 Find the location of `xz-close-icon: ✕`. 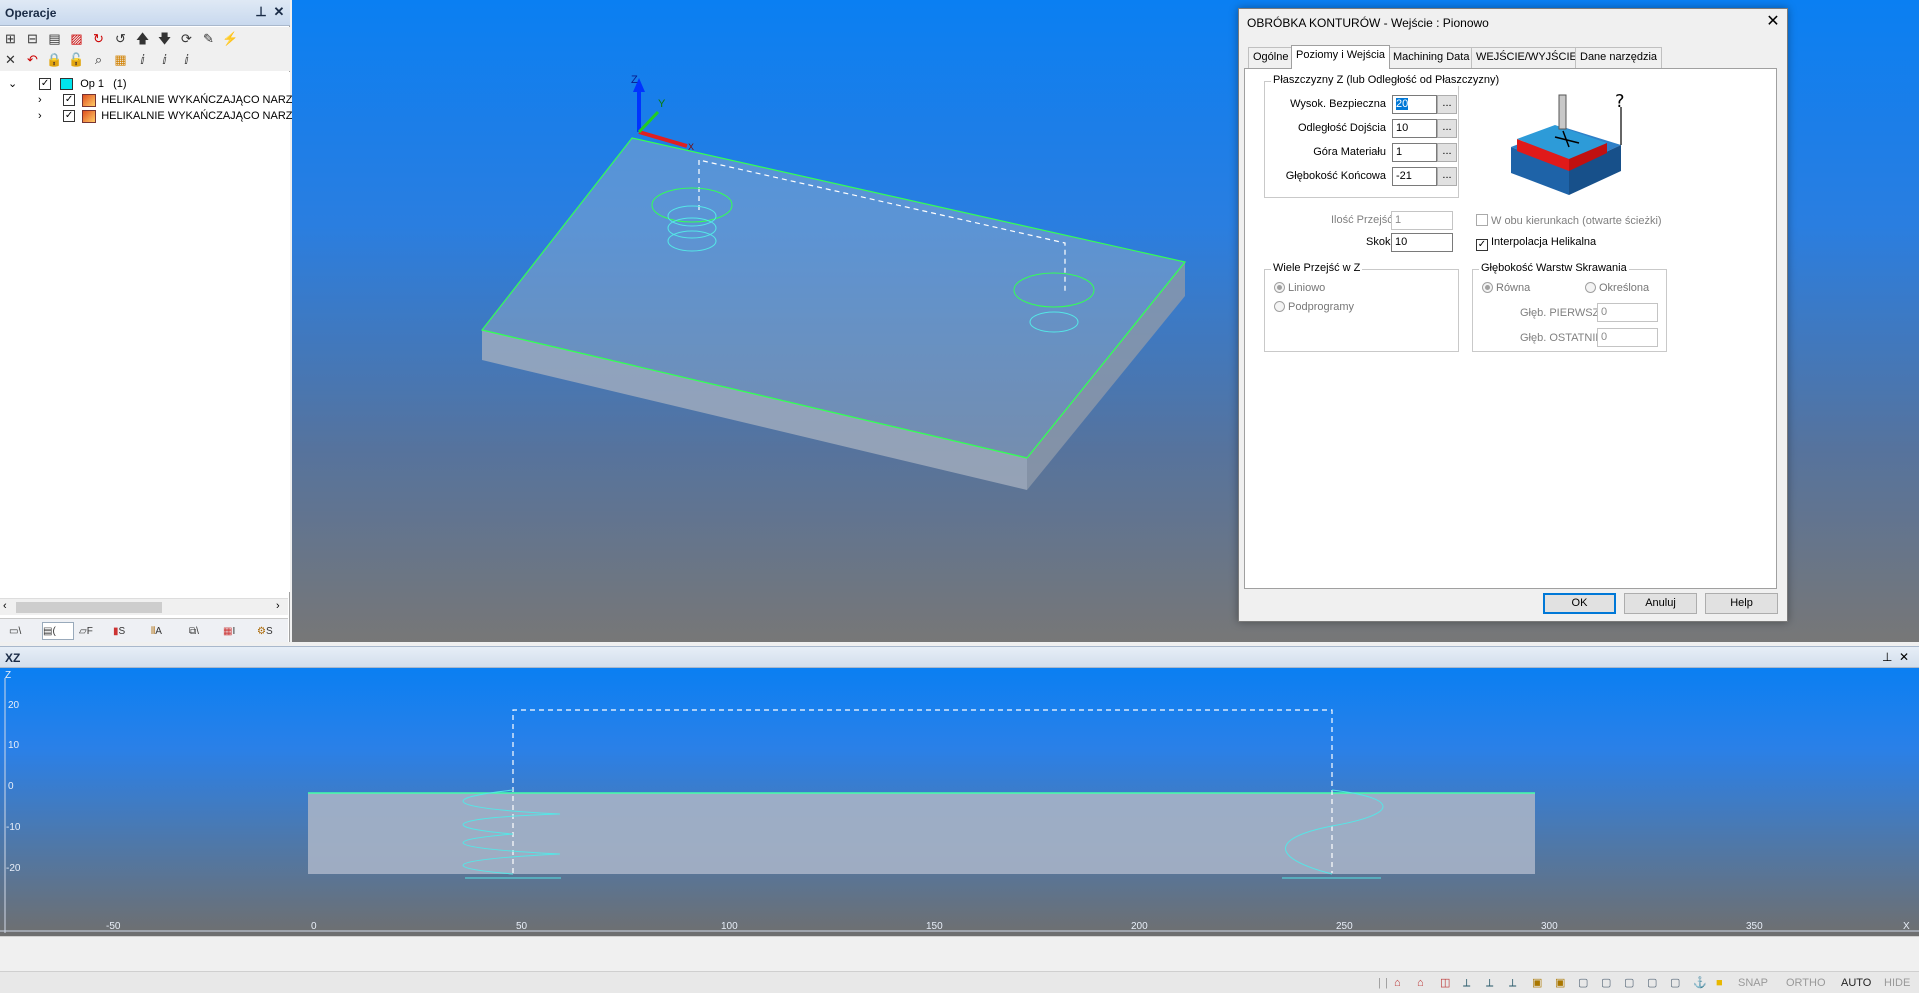

xz-close-icon: ✕ is located at coordinates (1904, 657).